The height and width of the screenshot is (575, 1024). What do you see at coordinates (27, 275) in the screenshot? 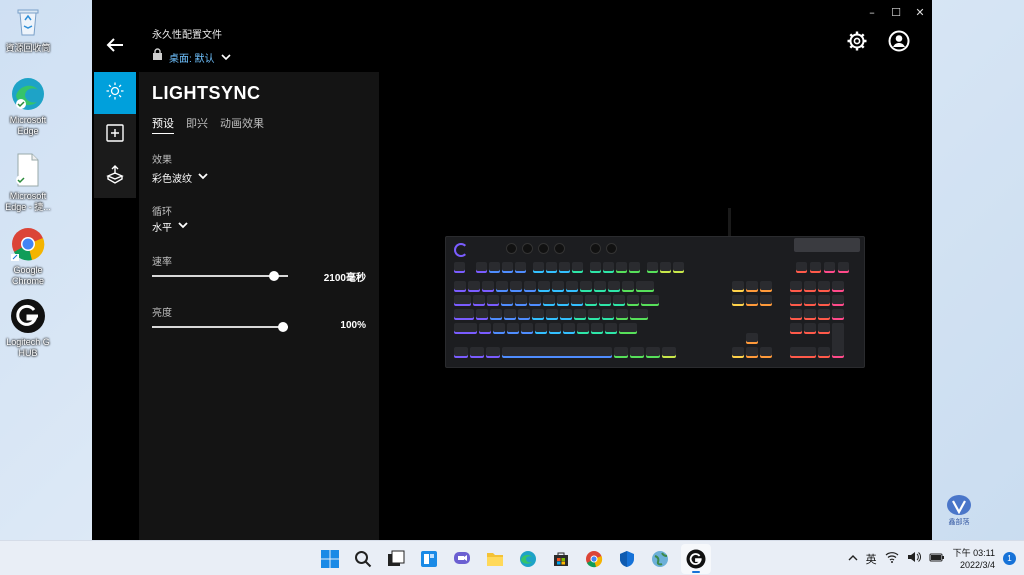
I see `desktop-icon-label: Google Chrome` at bounding box center [27, 275].